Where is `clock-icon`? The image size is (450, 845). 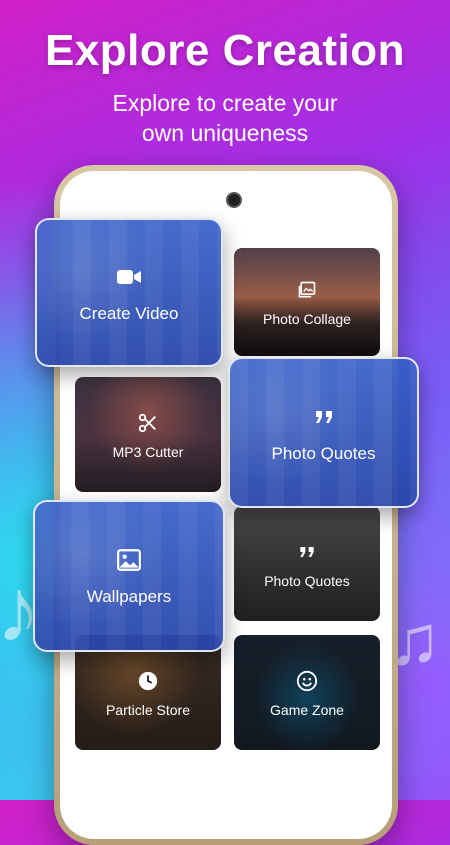 clock-icon is located at coordinates (148, 681).